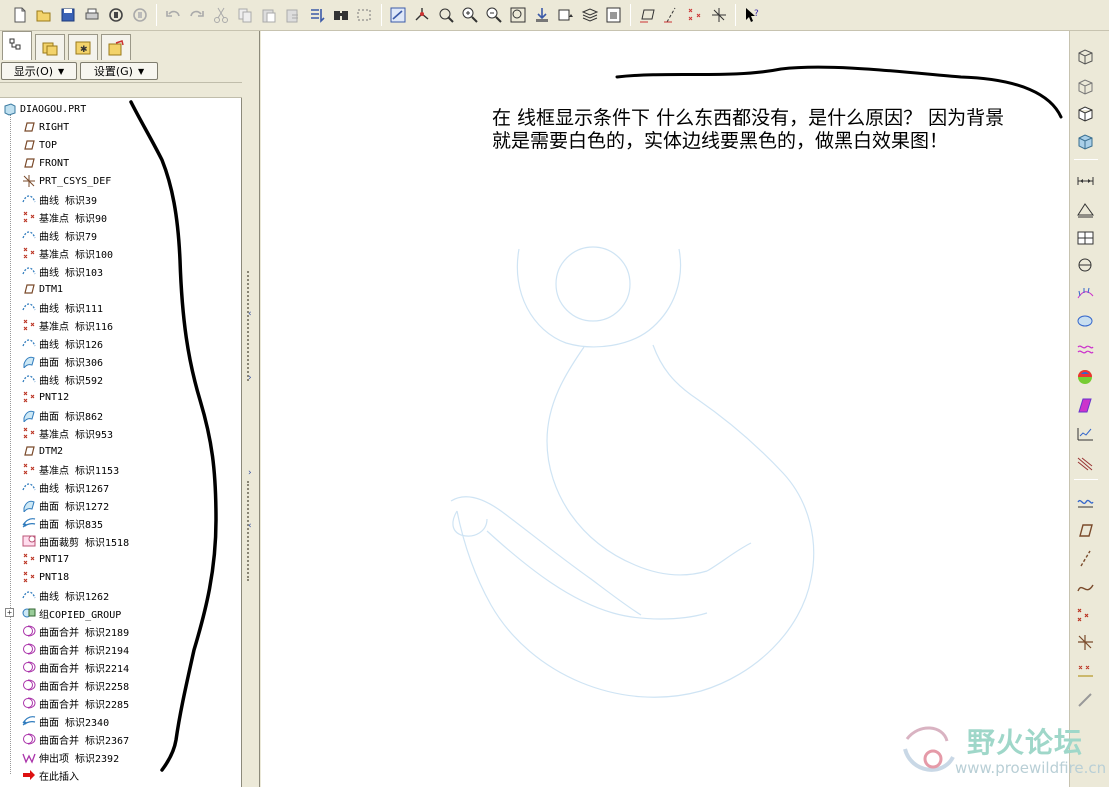  I want to click on tree-item: PNT18, so click(45, 577).